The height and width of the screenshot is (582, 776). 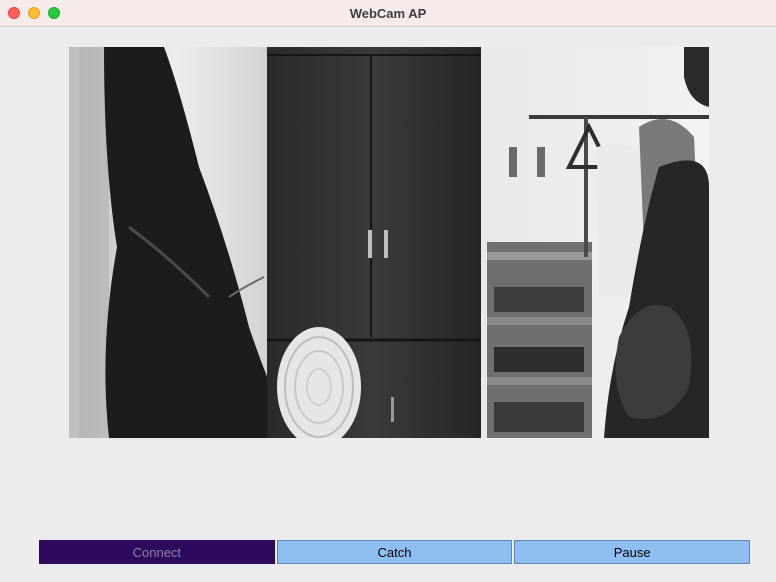 I want to click on pause-button: Pause, so click(x=632, y=552).